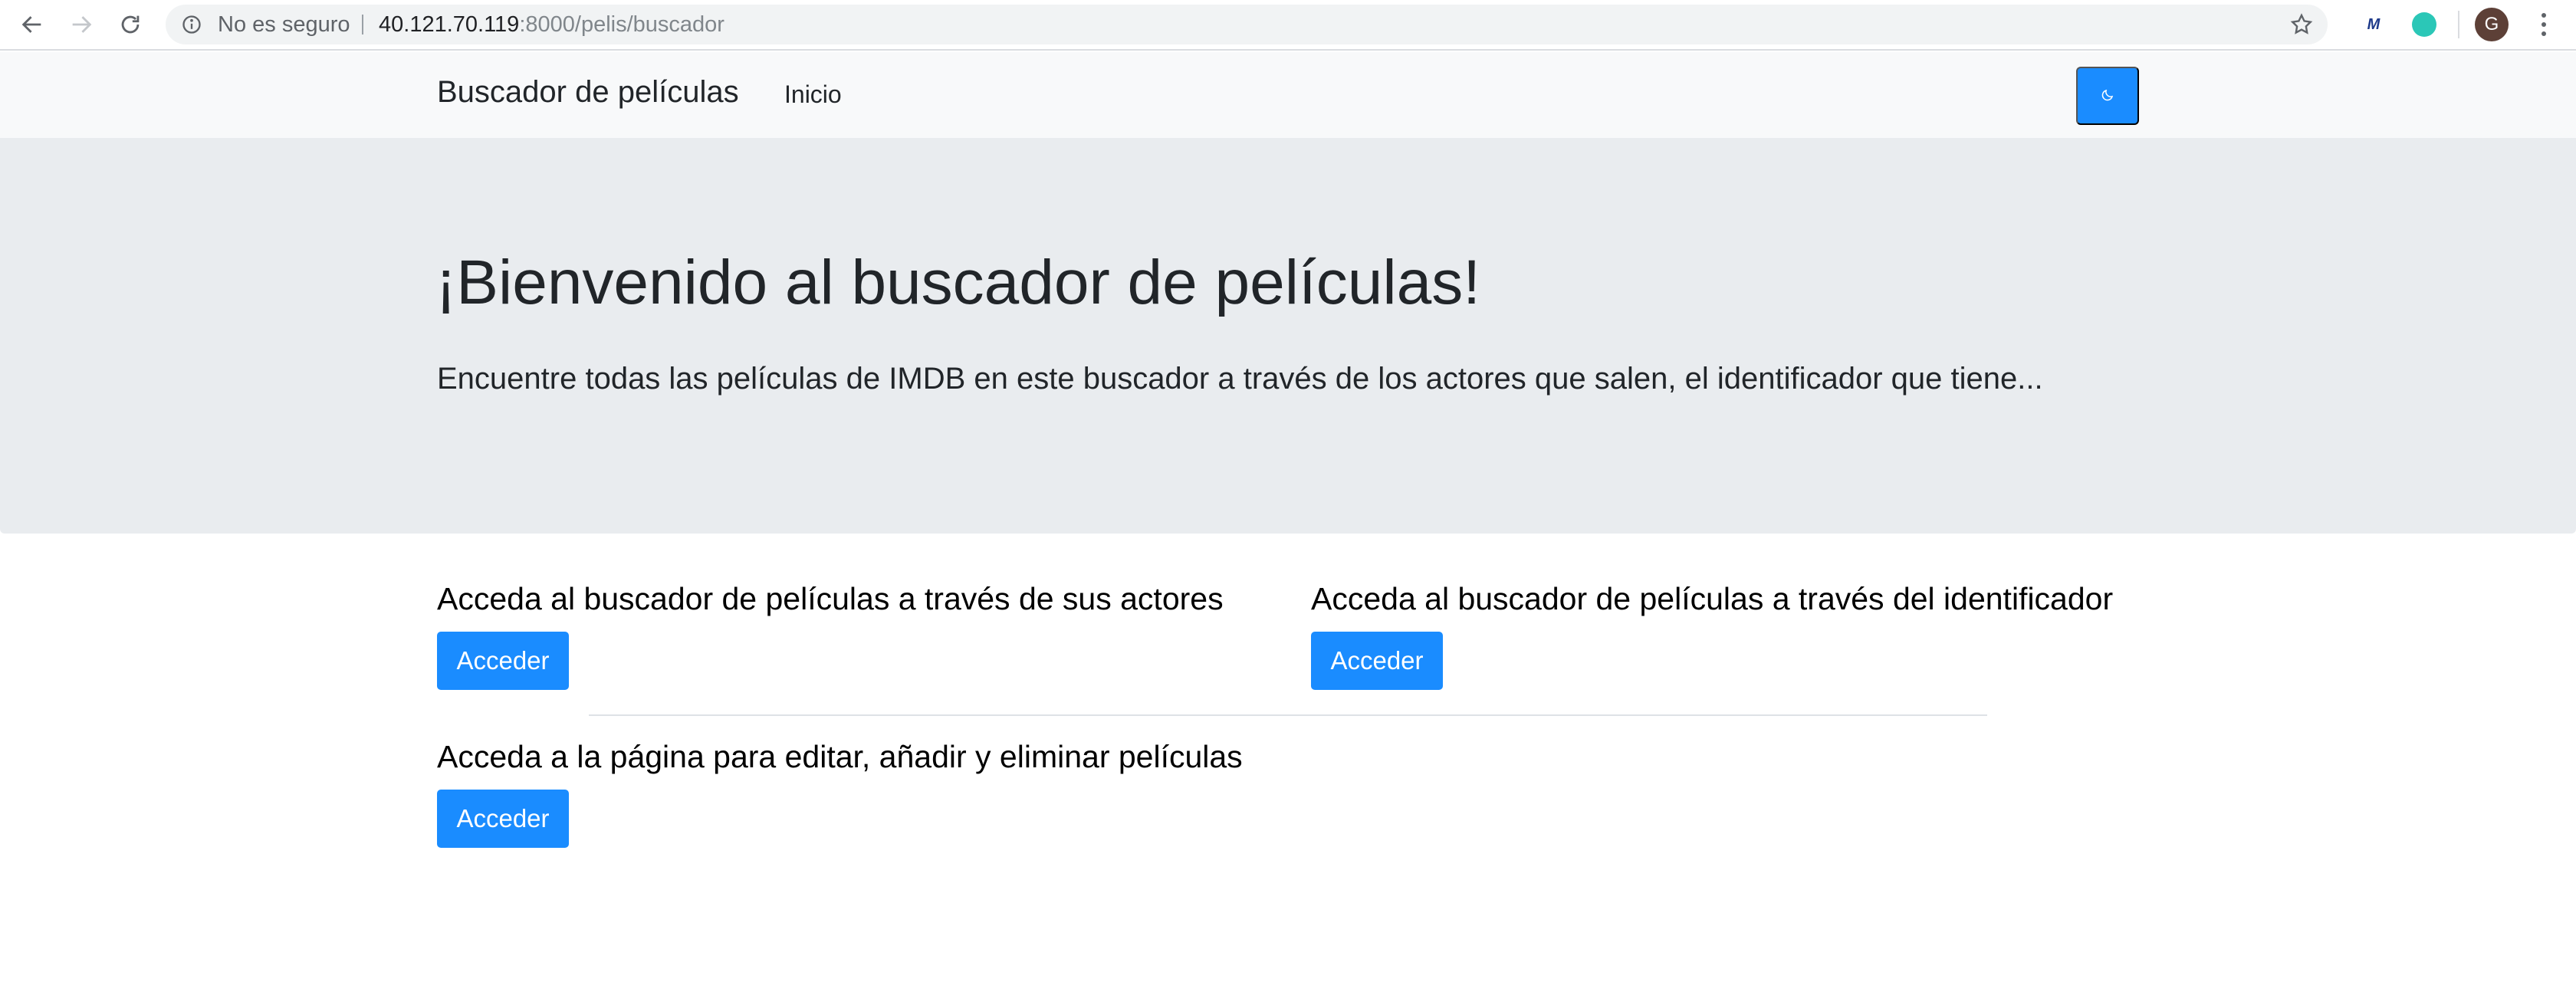 Image resolution: width=2576 pixels, height=995 pixels. Describe the element at coordinates (2374, 24) in the screenshot. I see `movistar-extension-icon: M` at that location.